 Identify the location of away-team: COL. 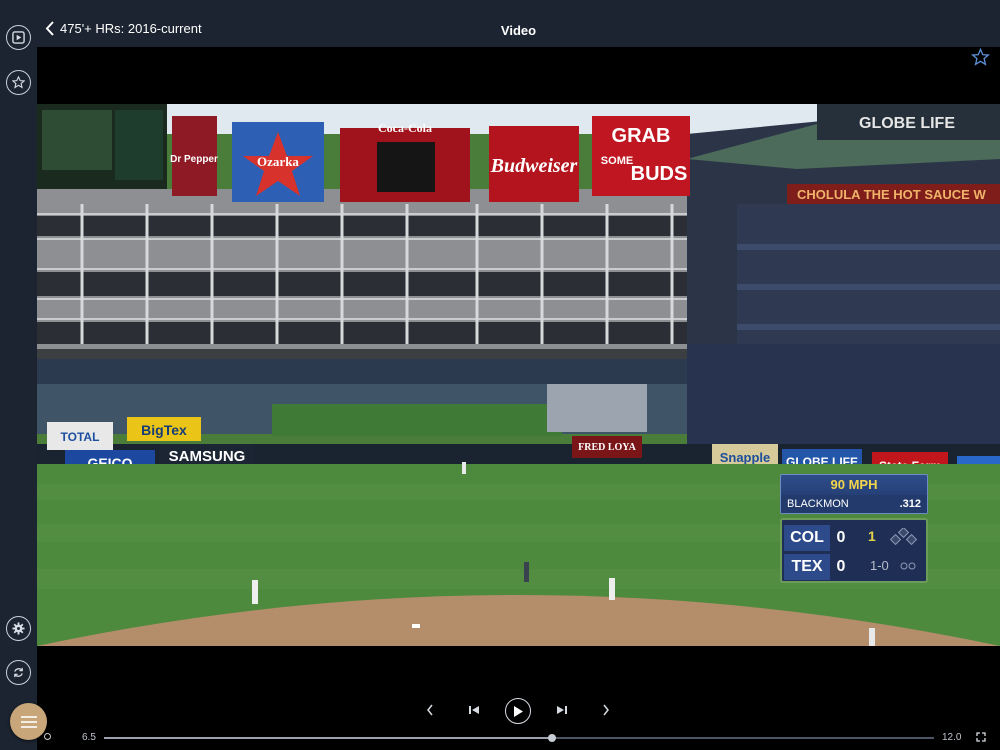
(807, 538).